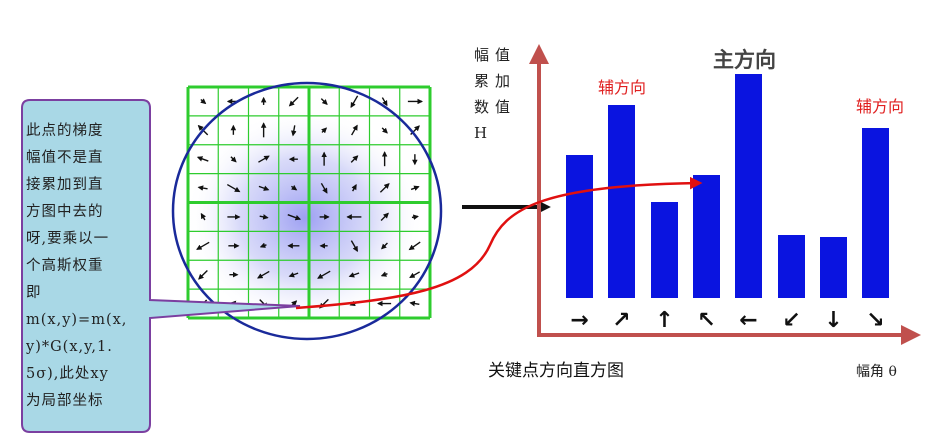 This screenshot has height=436, width=932. Describe the element at coordinates (65, 401) in the screenshot. I see `callout-line: 为局部坐标` at that location.